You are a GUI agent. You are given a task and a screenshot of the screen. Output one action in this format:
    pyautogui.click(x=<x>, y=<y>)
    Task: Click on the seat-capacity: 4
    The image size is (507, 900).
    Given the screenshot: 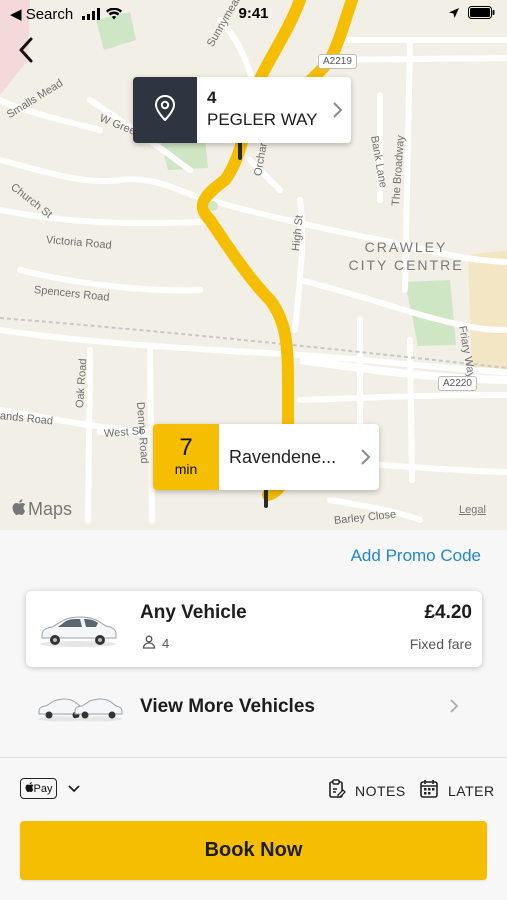 What is the action you would take?
    pyautogui.click(x=155, y=643)
    